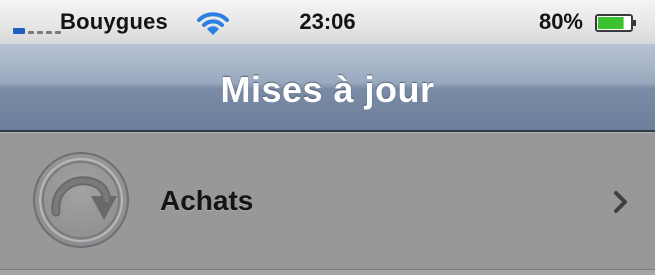 Image resolution: width=655 pixels, height=275 pixels. I want to click on battery-percentage: 80%, so click(560, 21).